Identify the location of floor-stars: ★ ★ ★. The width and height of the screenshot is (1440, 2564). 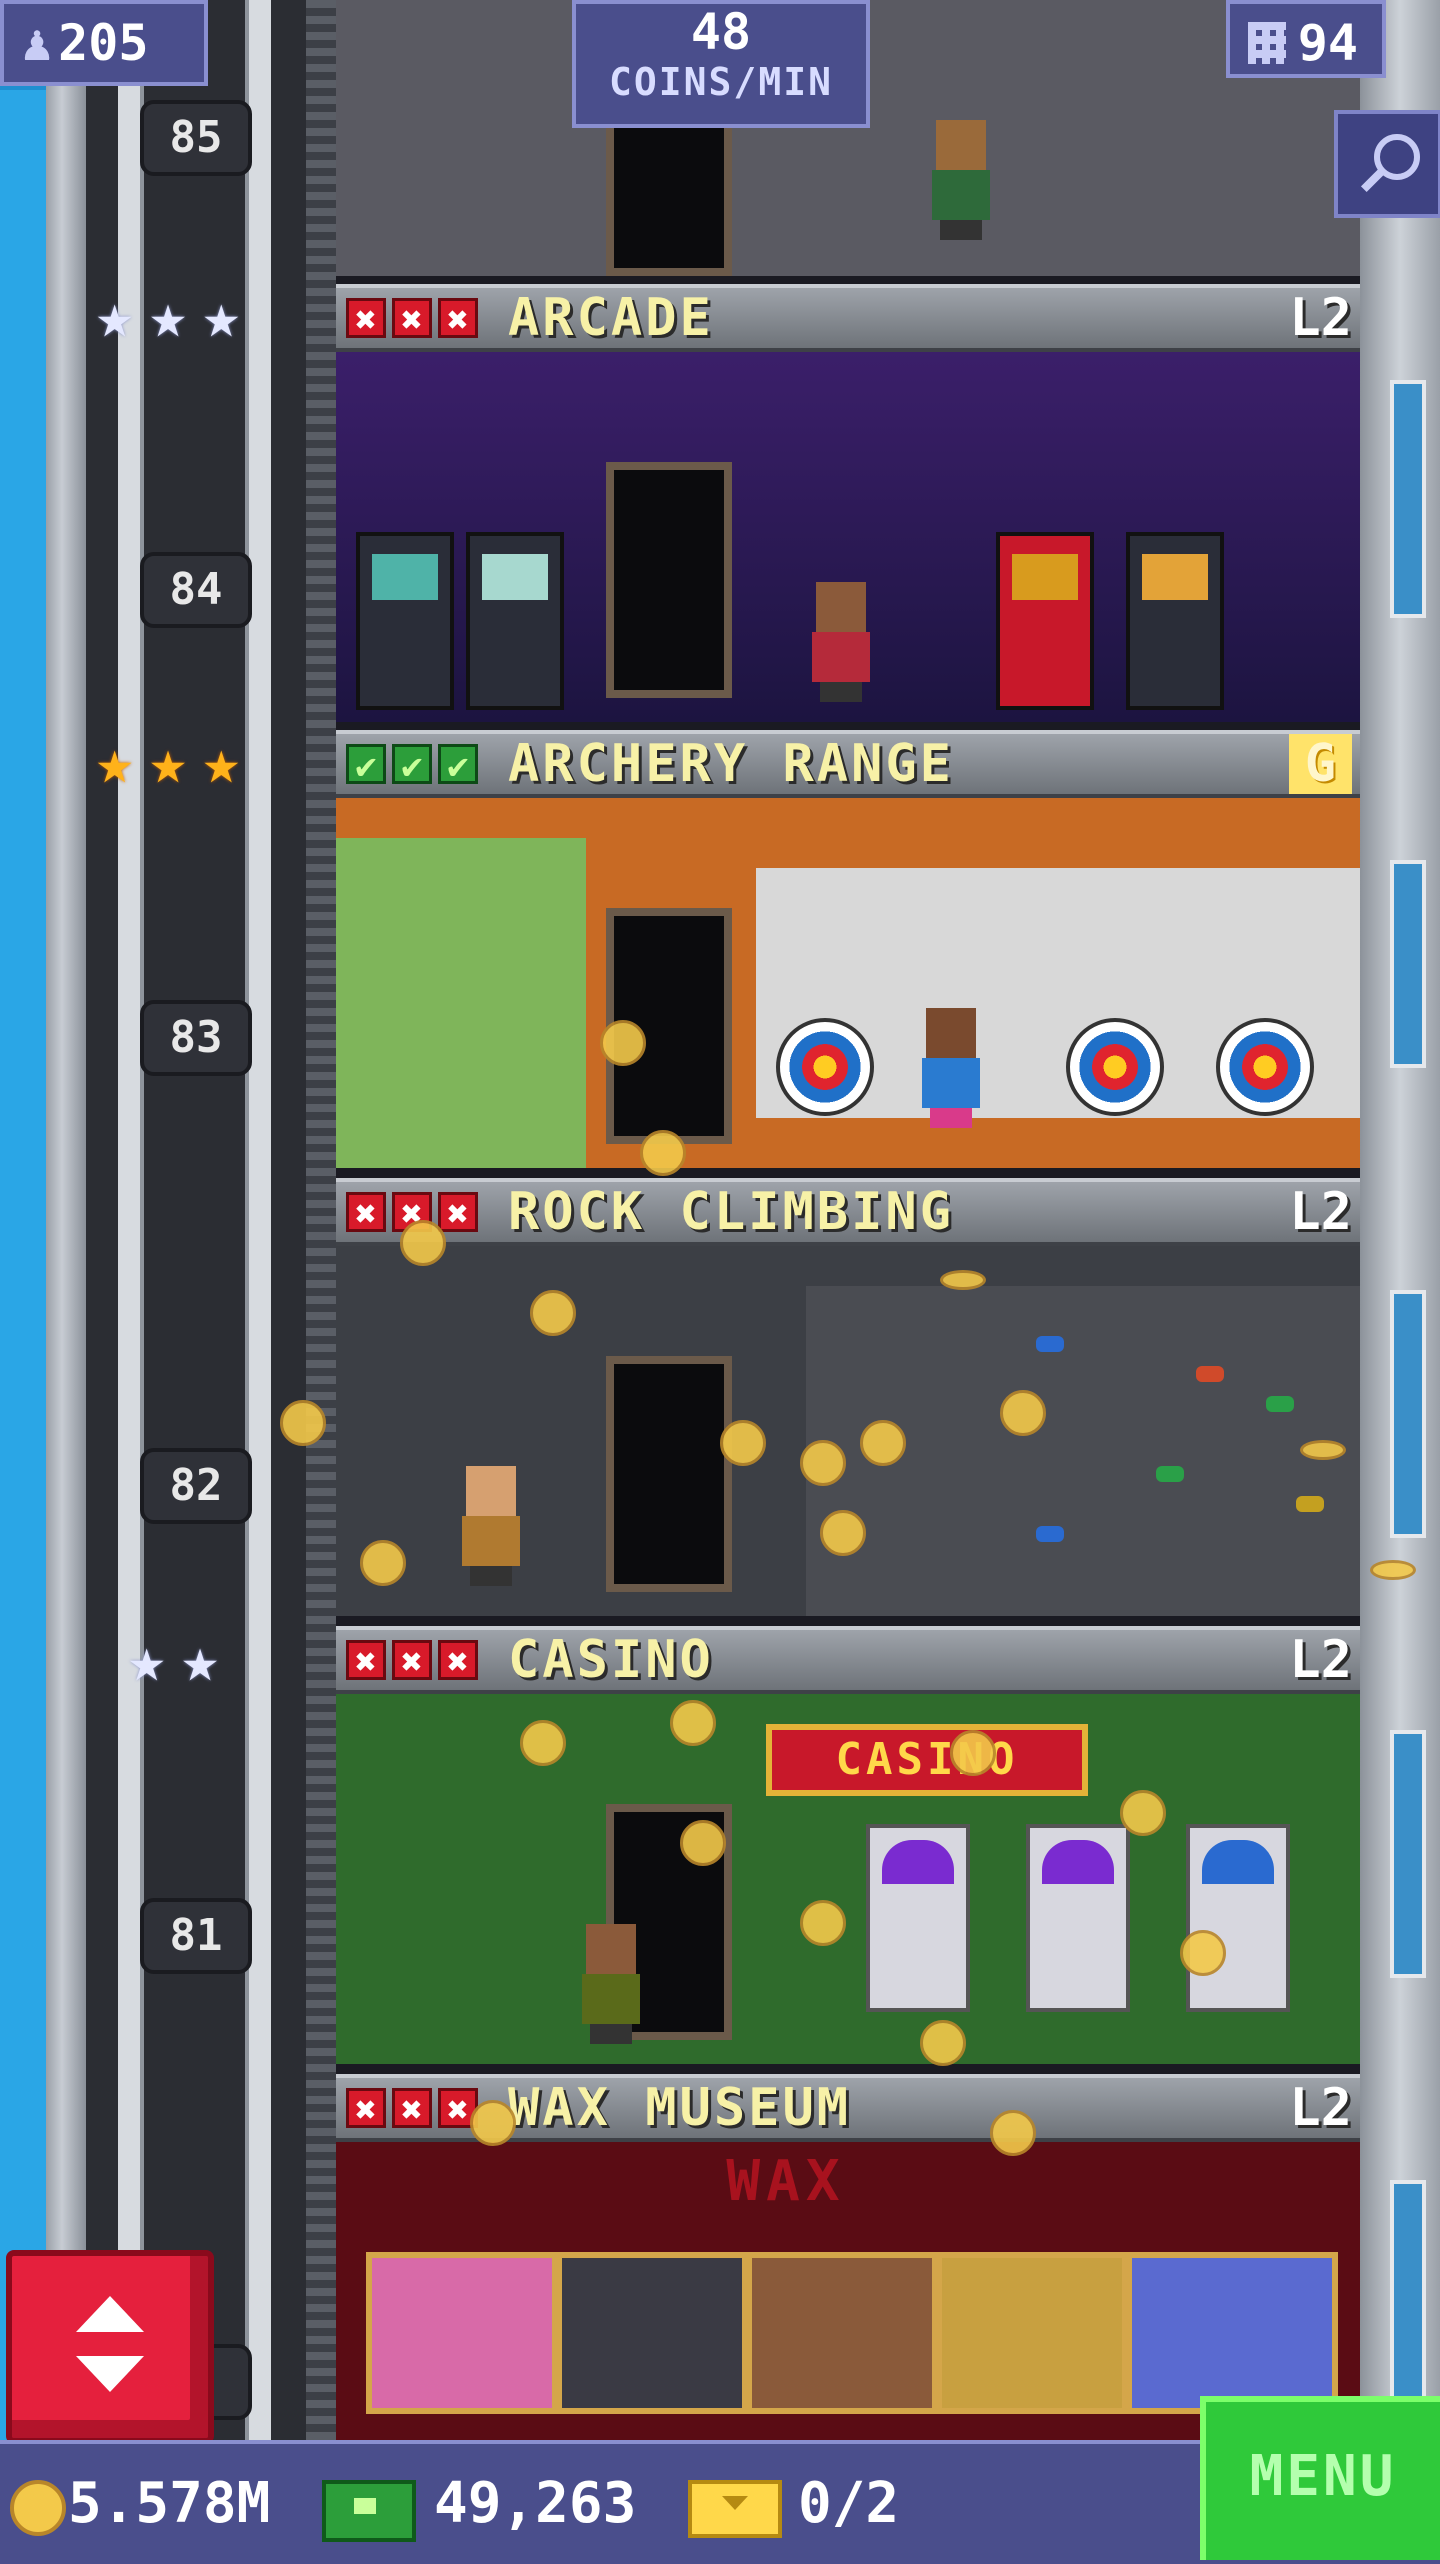
(168, 315).